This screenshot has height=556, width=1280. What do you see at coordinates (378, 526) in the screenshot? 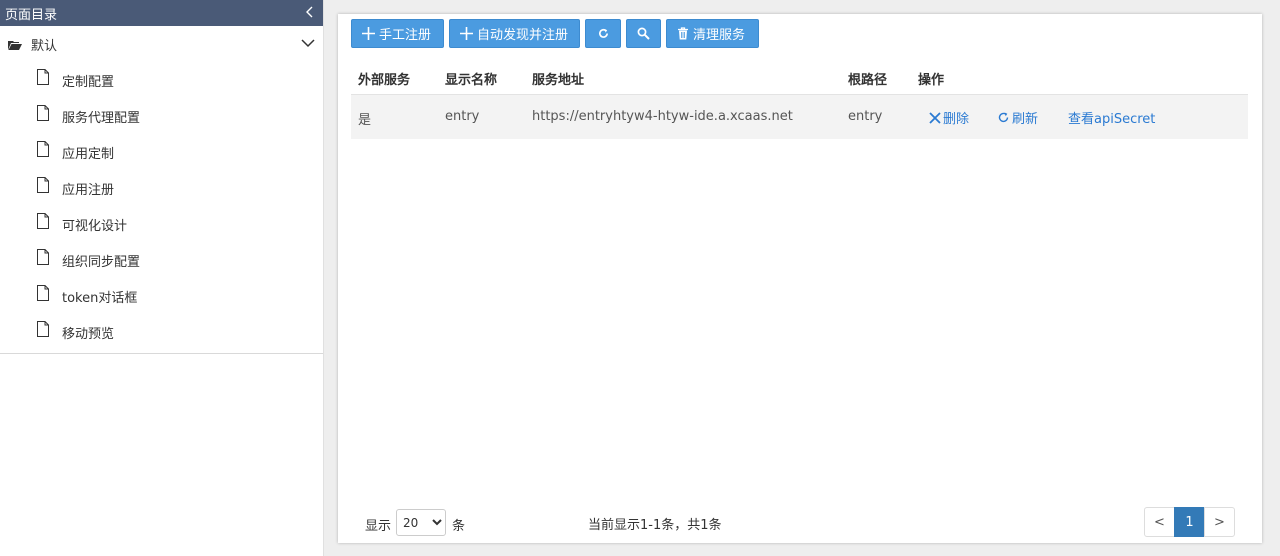
I see `page-size-label: 显示` at bounding box center [378, 526].